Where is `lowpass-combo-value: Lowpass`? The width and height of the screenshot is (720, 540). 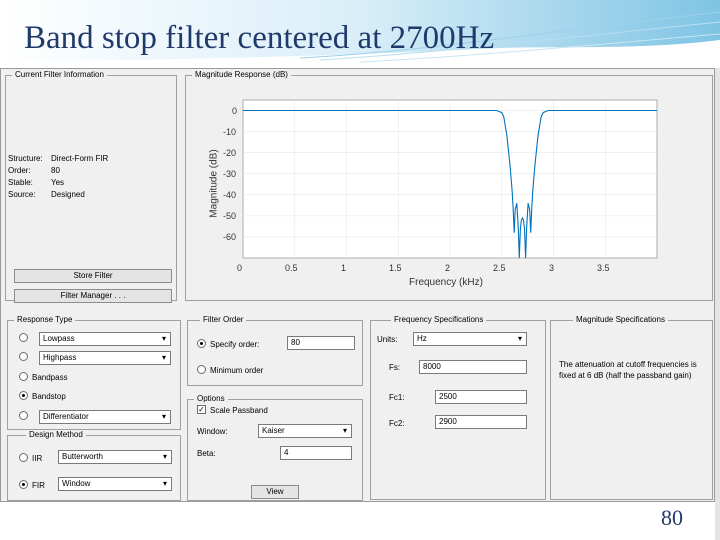 lowpass-combo-value: Lowpass is located at coordinates (59, 338).